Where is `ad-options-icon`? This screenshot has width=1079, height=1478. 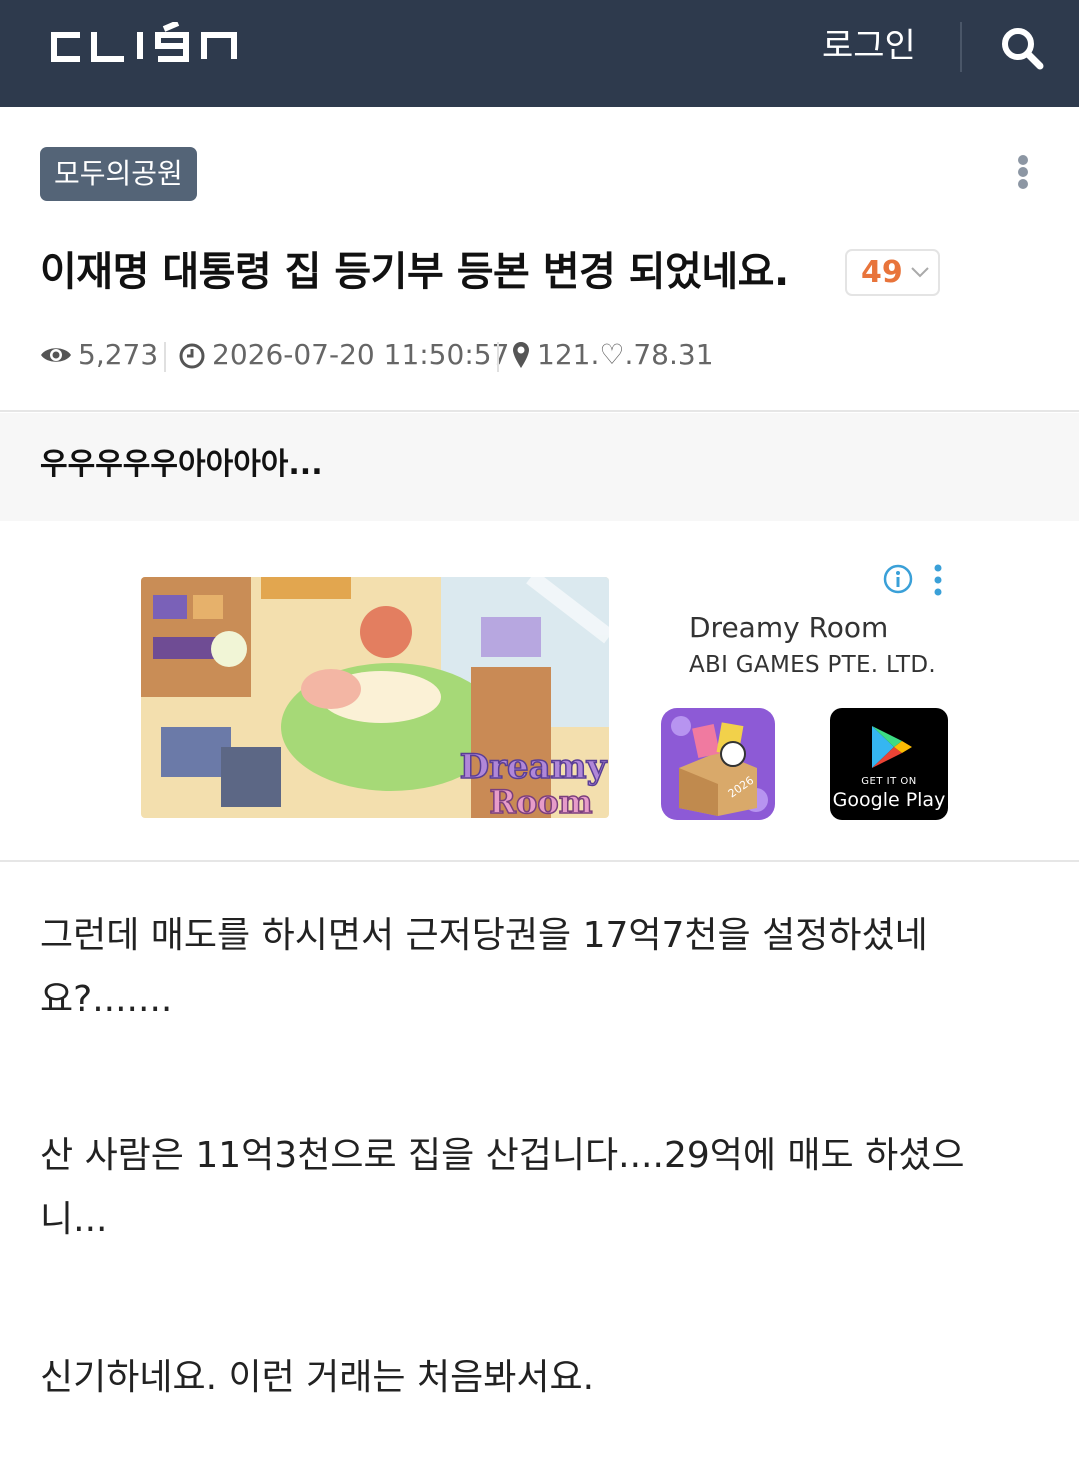
ad-options-icon is located at coordinates (938, 580).